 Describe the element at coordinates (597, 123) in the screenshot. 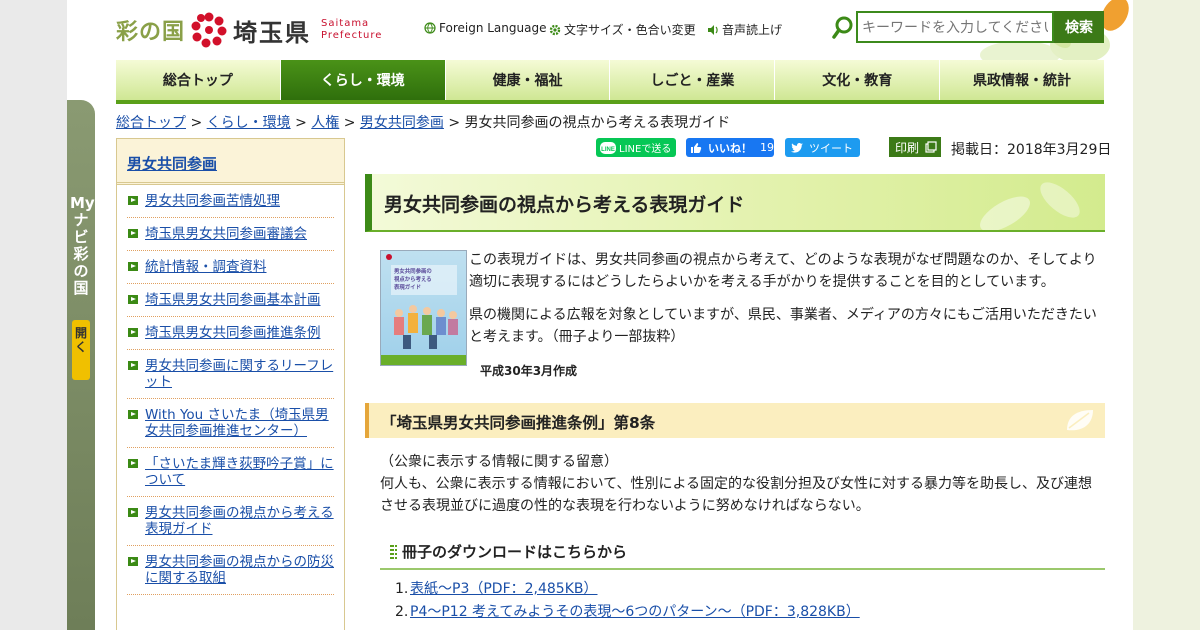

I see `breadcrumb-current: 男女共同参画の視点から考える表現ガイド` at that location.